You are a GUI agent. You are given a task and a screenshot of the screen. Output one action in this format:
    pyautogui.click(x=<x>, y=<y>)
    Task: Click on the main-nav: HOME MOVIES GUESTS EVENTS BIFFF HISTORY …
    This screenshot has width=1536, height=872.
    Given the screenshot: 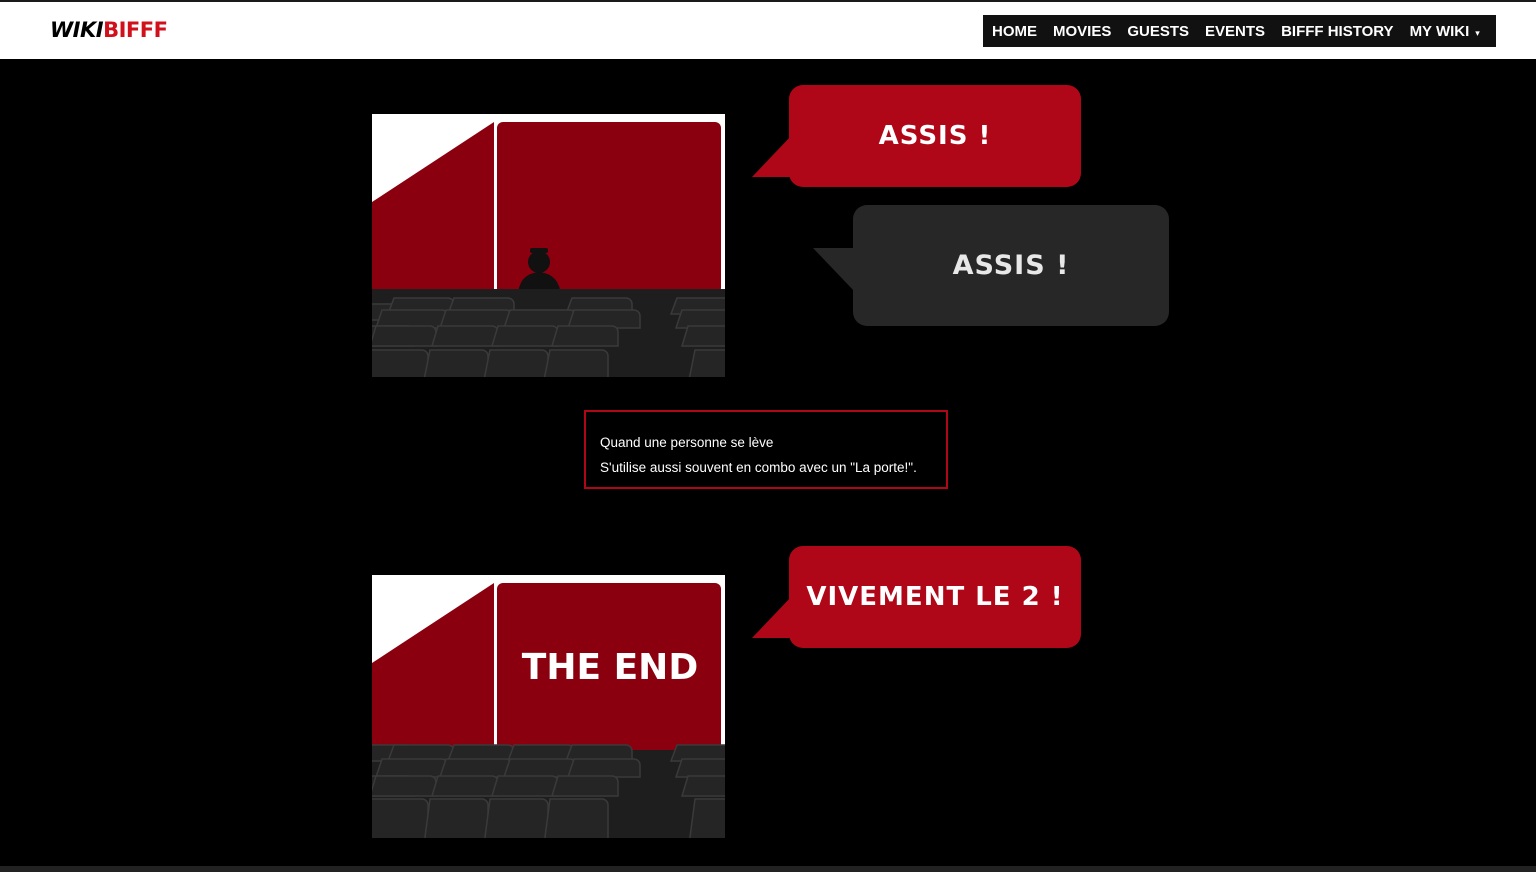 What is the action you would take?
    pyautogui.click(x=1239, y=31)
    